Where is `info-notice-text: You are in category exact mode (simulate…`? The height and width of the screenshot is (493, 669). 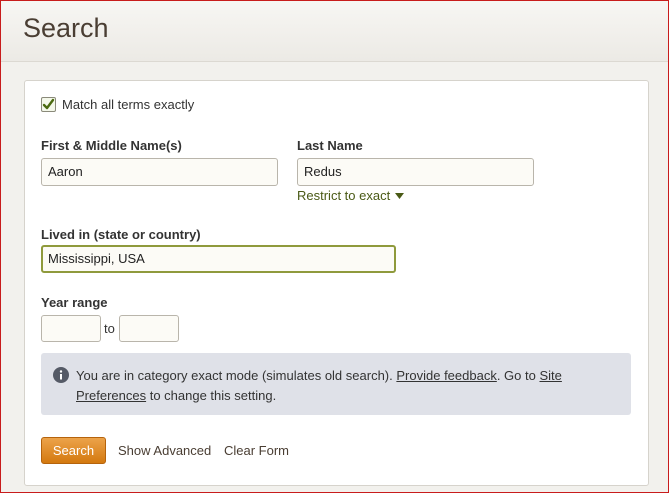
info-notice-text: You are in category exact mode (simulate… is located at coordinates (346, 386).